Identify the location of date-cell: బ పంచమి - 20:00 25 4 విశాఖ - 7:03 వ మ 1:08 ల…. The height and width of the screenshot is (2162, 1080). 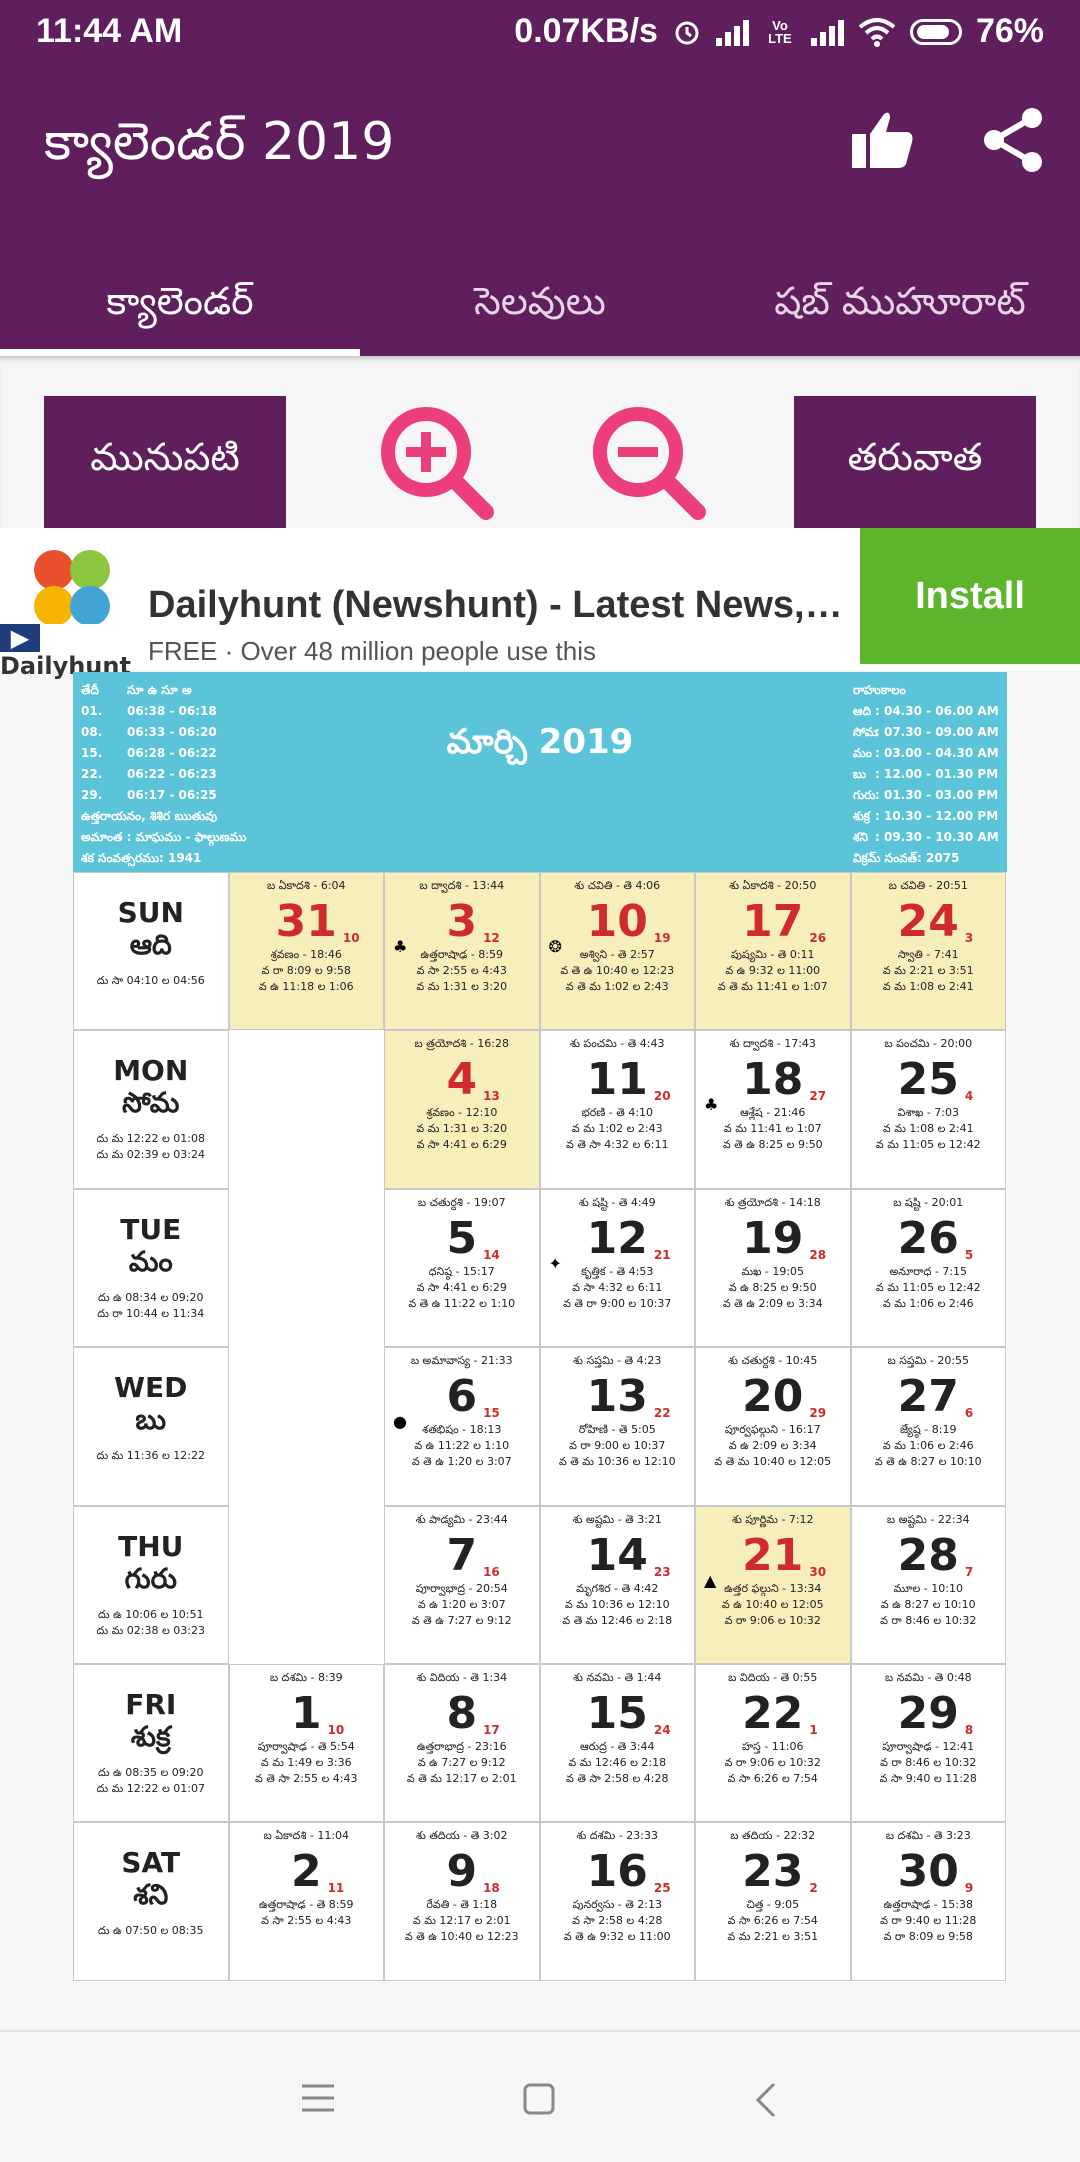
(928, 1109).